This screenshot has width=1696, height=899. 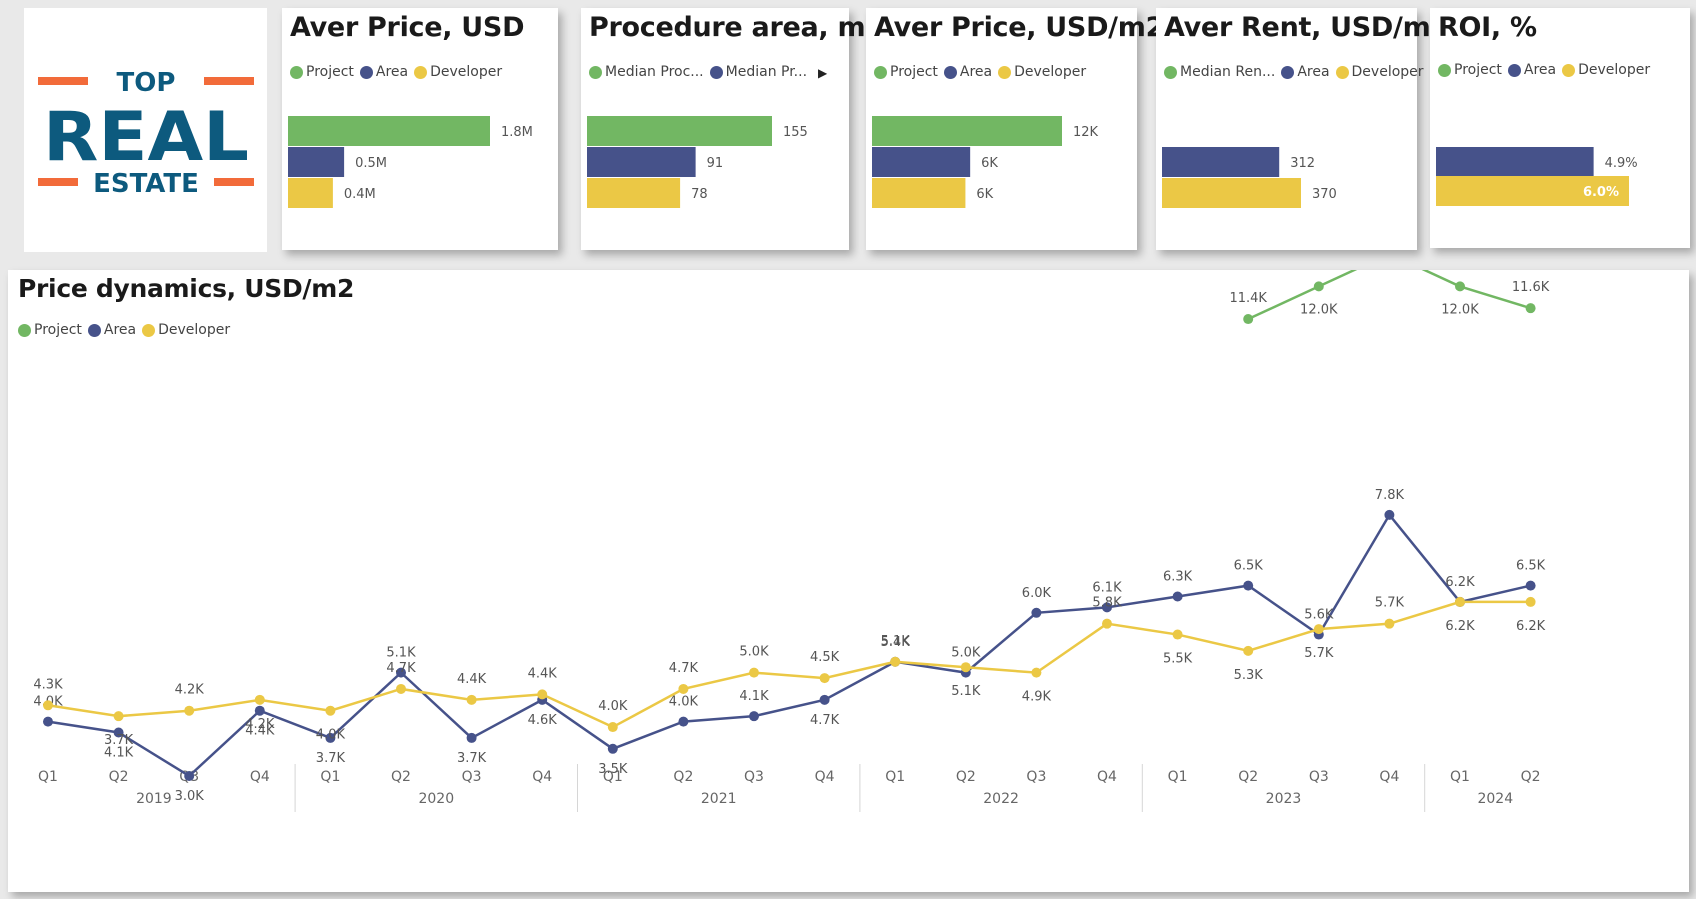 What do you see at coordinates (1560, 128) in the screenshot?
I see `kpi-card-roi: ROI, % Project Area Developer 4.9% 6.0%` at bounding box center [1560, 128].